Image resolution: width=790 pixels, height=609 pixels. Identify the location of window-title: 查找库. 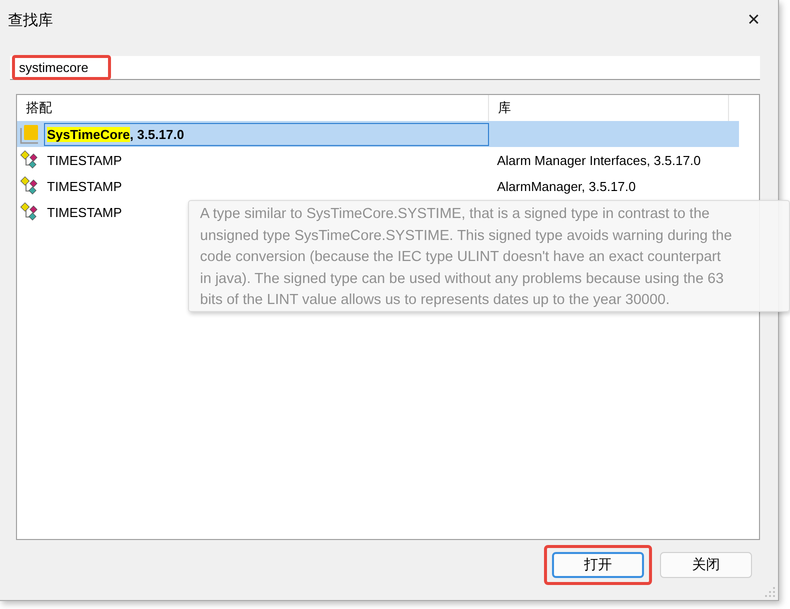
(30, 20).